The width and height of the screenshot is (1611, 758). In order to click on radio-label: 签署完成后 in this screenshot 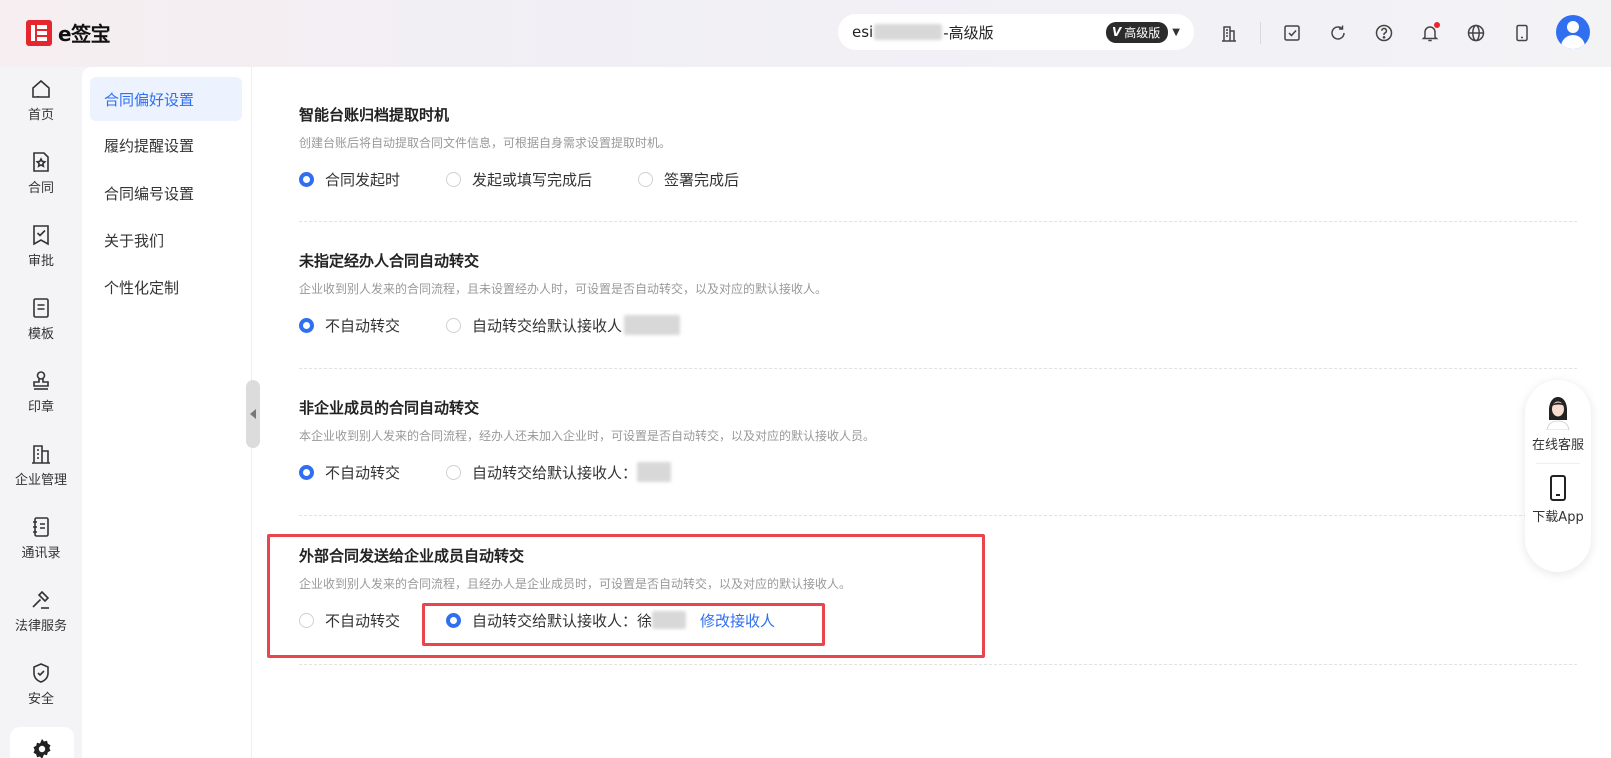, I will do `click(702, 179)`.